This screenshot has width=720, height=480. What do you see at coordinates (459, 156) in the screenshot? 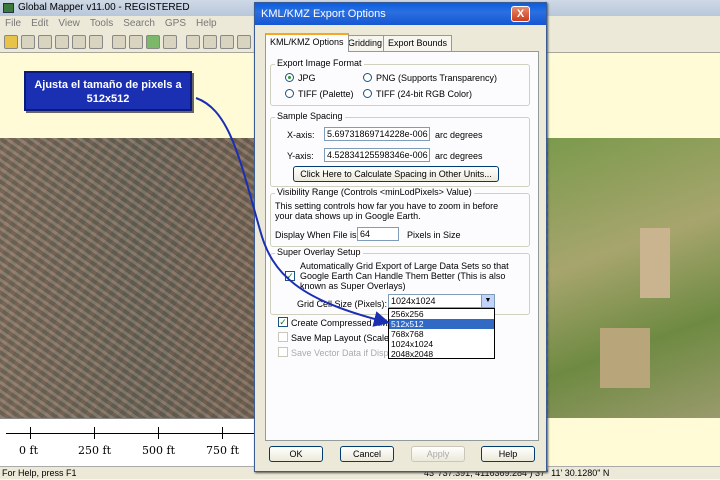
I see `y-axis-unit: arc degrees` at bounding box center [459, 156].